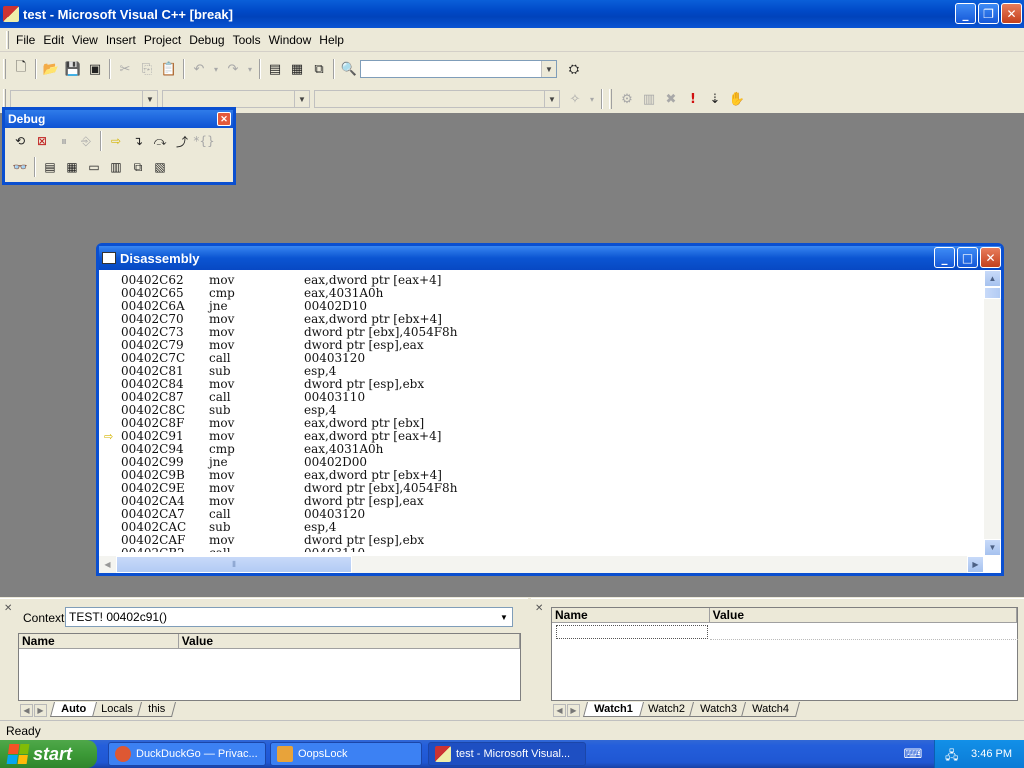  Describe the element at coordinates (99, 641) in the screenshot. I see `column-header-name: Name` at that location.